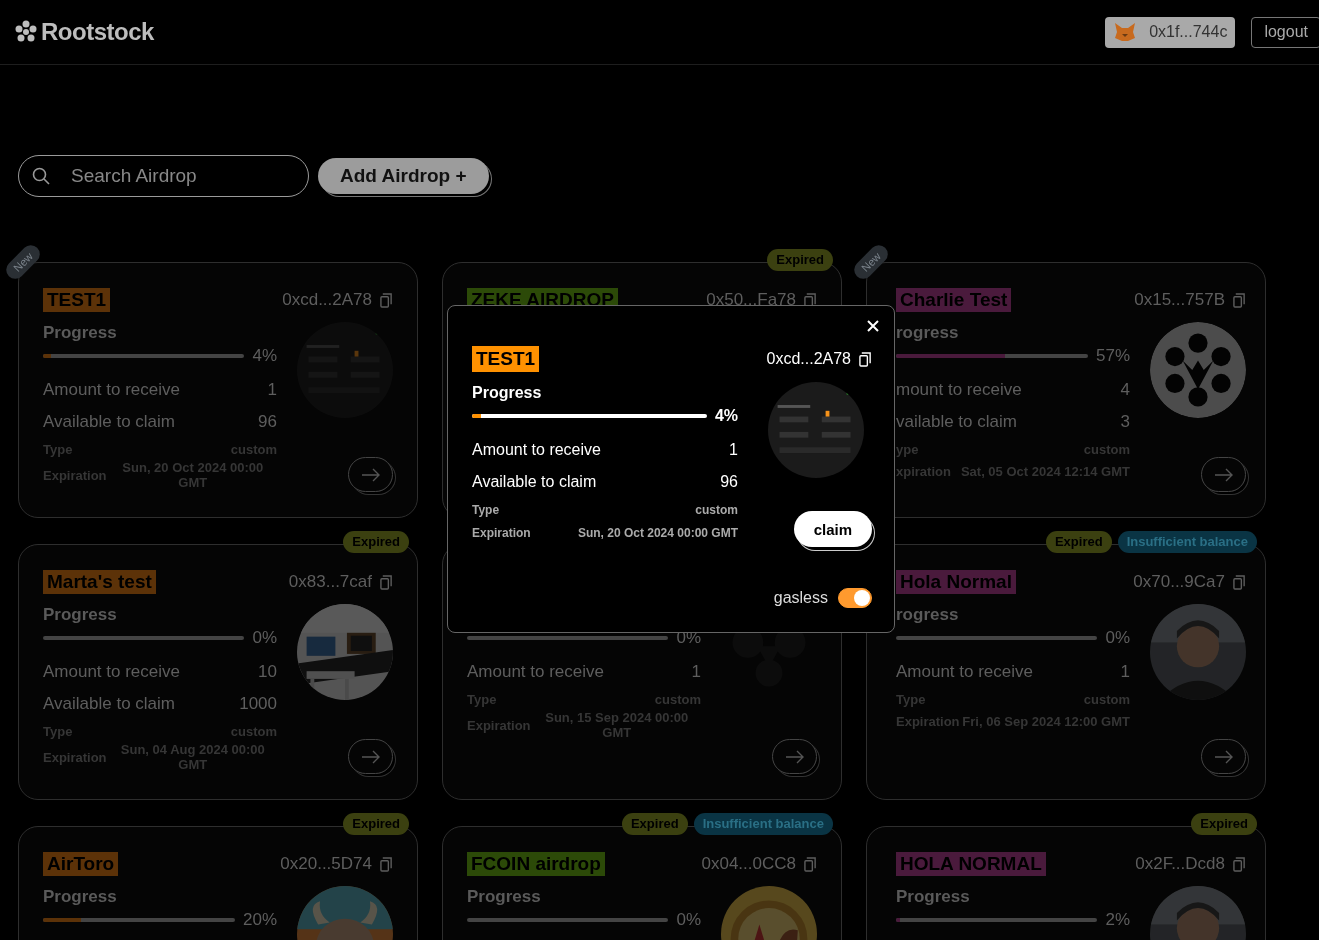  What do you see at coordinates (41, 176) in the screenshot?
I see `search-icon` at bounding box center [41, 176].